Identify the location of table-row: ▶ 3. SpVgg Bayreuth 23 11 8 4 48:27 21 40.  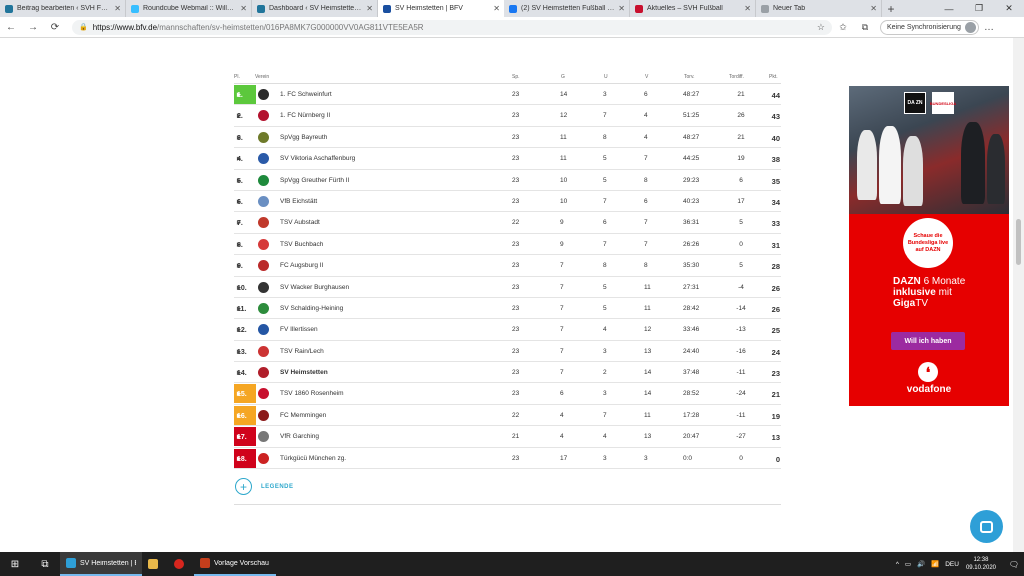
(507, 138).